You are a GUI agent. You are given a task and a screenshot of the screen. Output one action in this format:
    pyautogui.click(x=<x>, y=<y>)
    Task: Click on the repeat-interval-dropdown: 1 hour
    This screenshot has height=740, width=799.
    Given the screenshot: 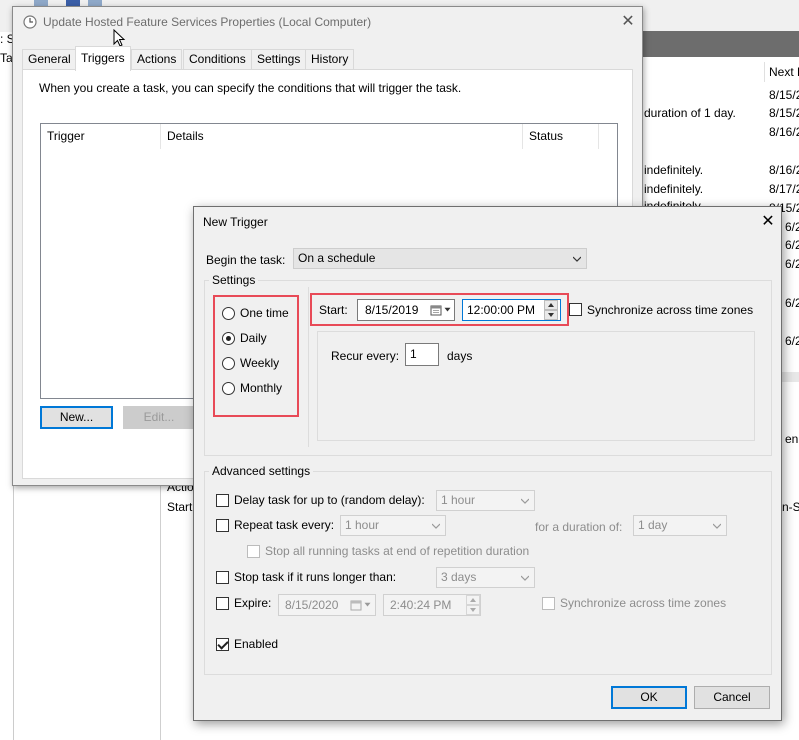 What is the action you would take?
    pyautogui.click(x=393, y=525)
    